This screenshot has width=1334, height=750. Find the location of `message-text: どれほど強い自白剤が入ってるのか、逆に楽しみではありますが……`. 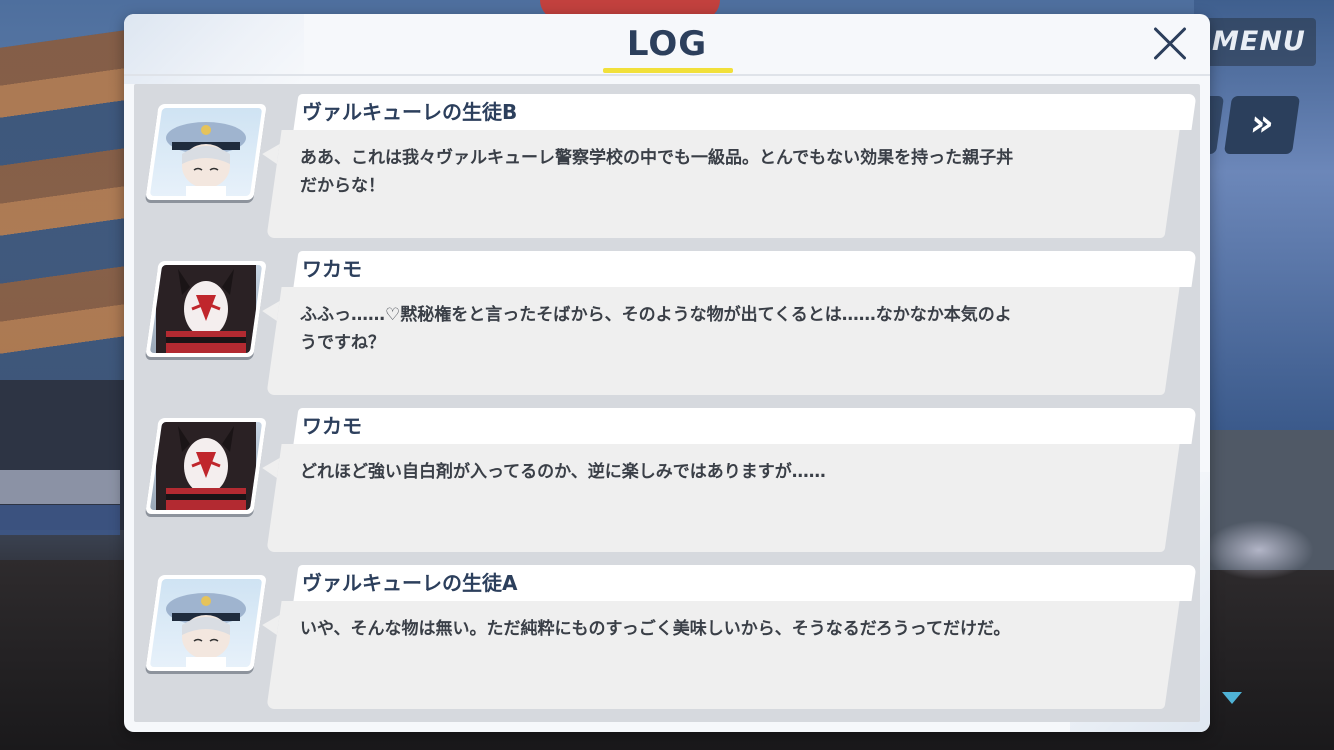

message-text: どれほど強い自白剤が入ってるのか、逆に楽しみではありますが…… is located at coordinates (563, 472).